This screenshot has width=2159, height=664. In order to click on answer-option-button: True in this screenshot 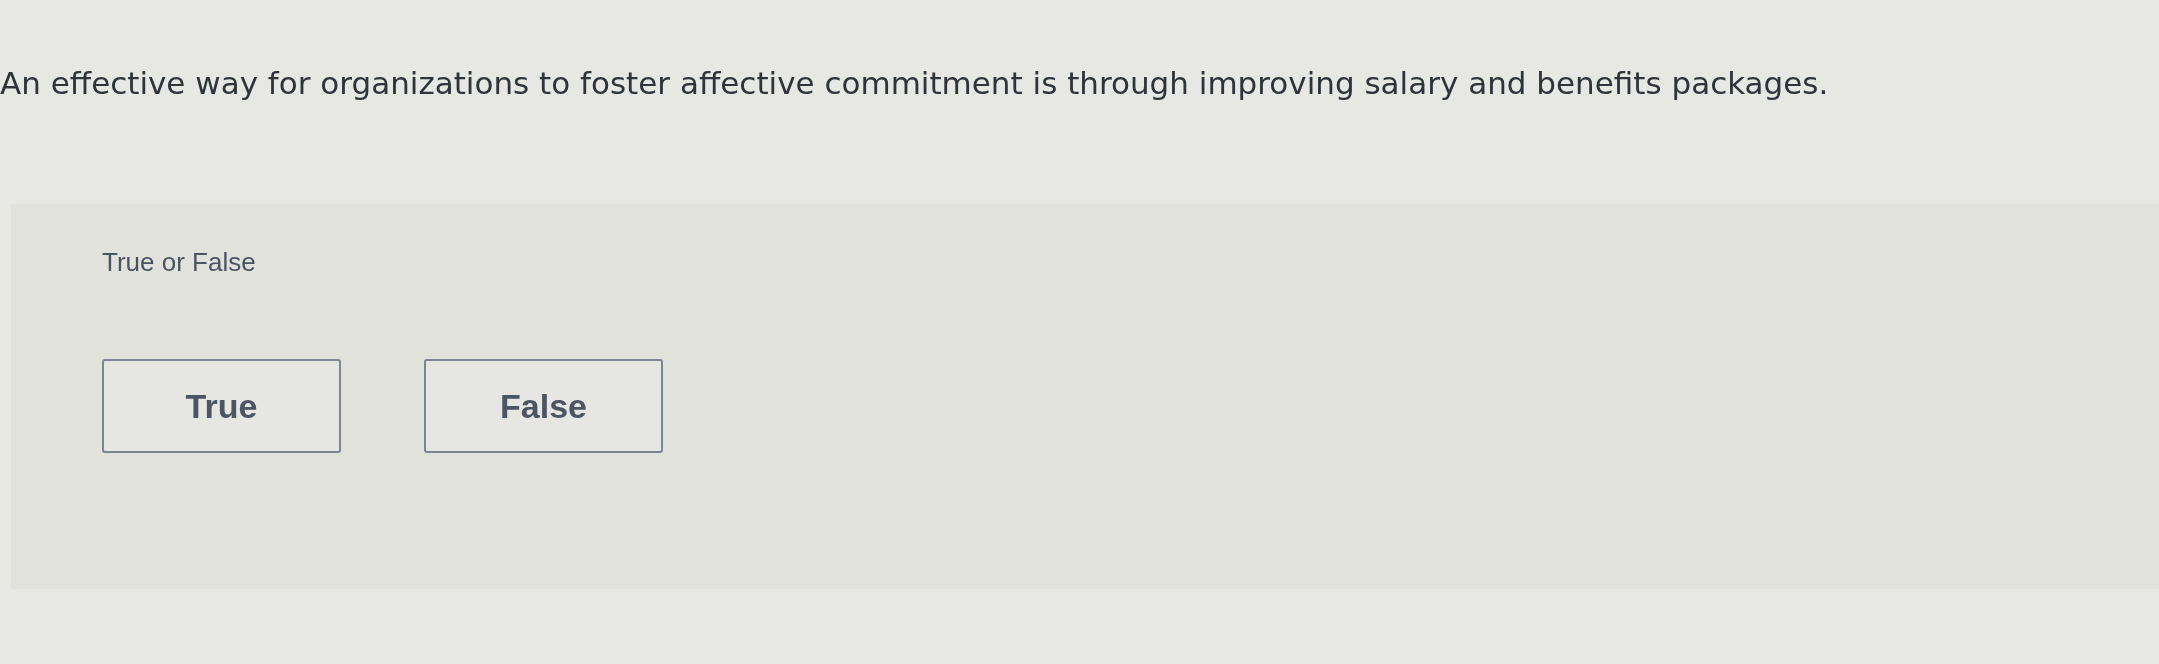, I will do `click(221, 406)`.